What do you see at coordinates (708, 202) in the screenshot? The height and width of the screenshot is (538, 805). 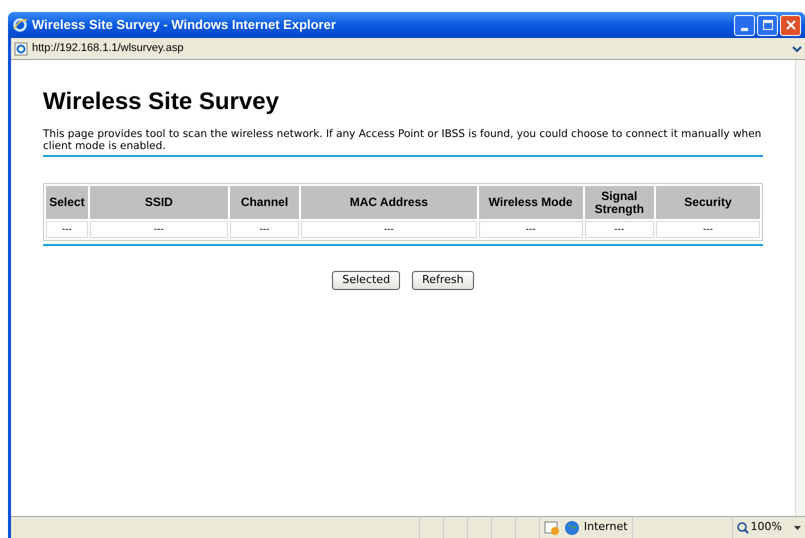 I see `column-header: Security` at bounding box center [708, 202].